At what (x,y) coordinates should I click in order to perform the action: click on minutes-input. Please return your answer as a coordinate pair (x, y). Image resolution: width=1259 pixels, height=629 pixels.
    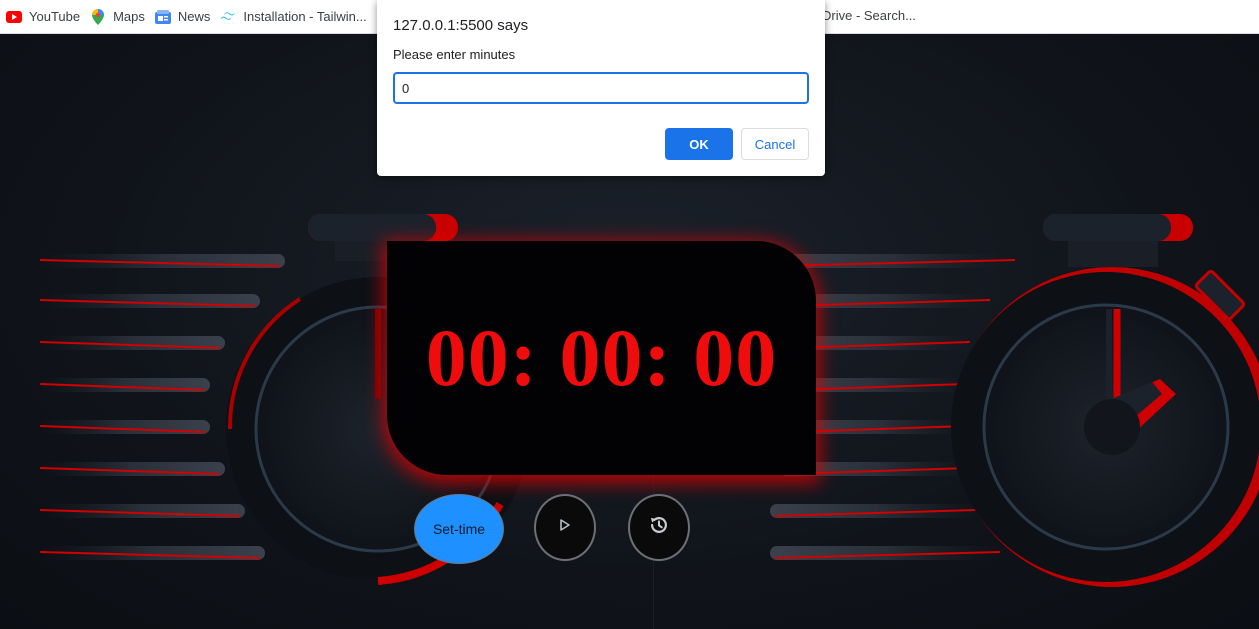
    Looking at the image, I should click on (601, 88).